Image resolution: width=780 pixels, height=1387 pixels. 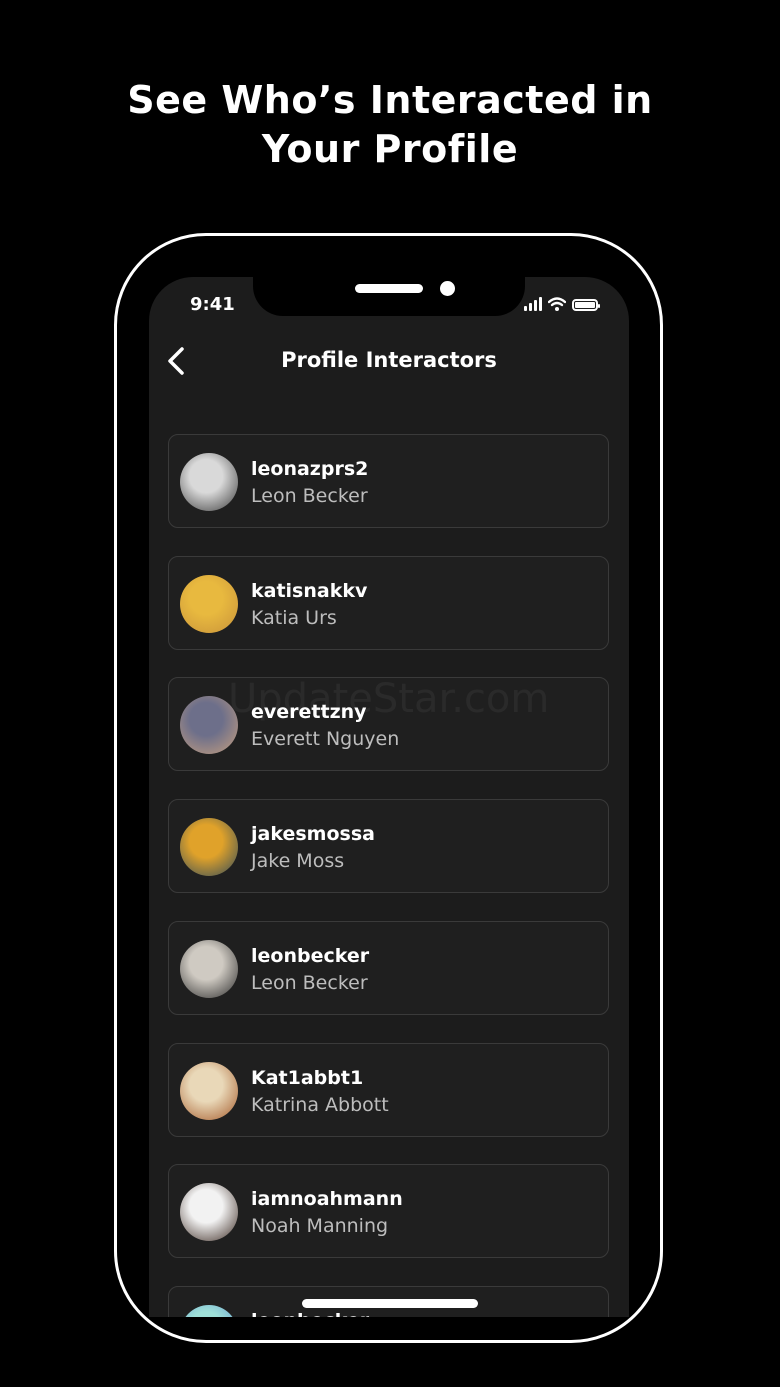 I want to click on headline-line-2: Your Profile, so click(x=390, y=149).